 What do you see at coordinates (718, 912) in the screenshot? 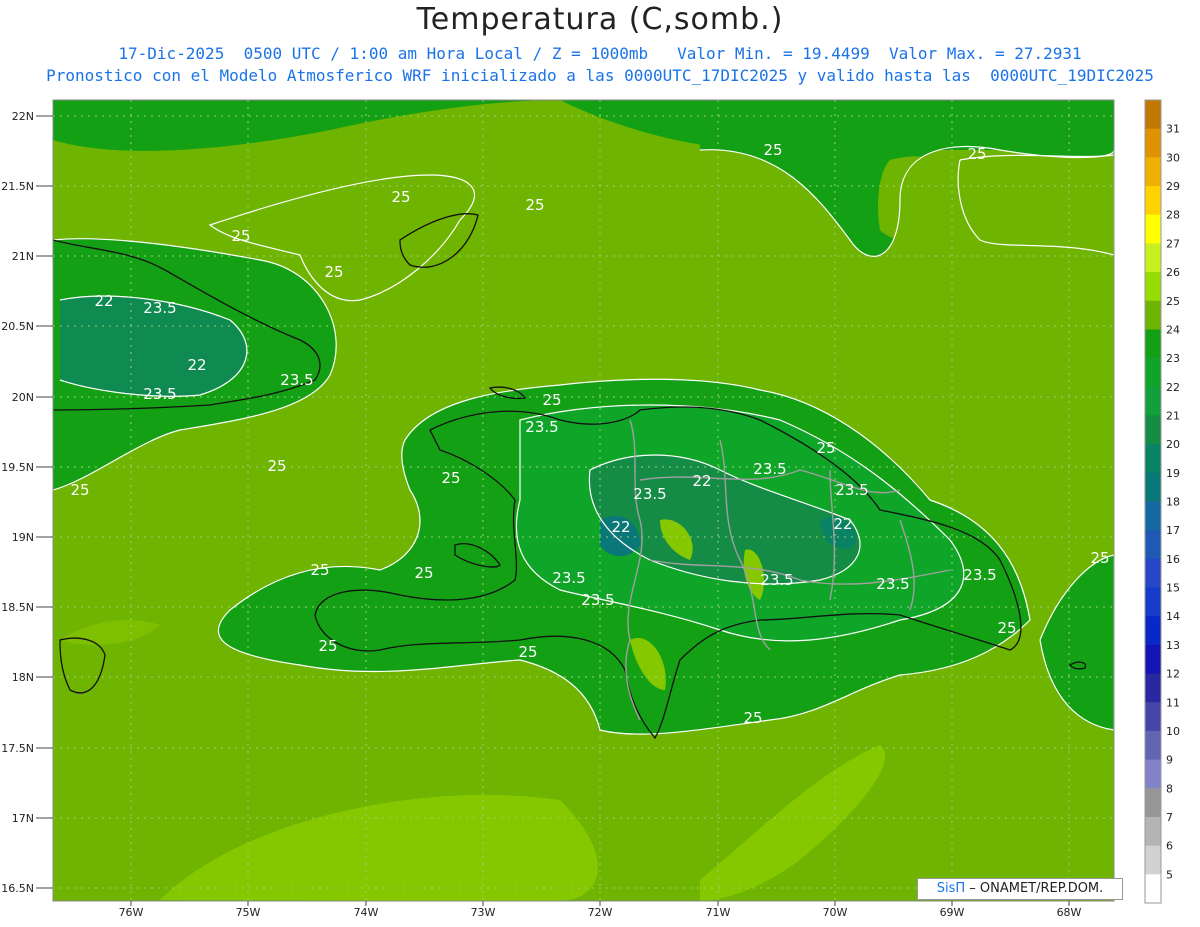
I see `lon-label: 71W` at bounding box center [718, 912].